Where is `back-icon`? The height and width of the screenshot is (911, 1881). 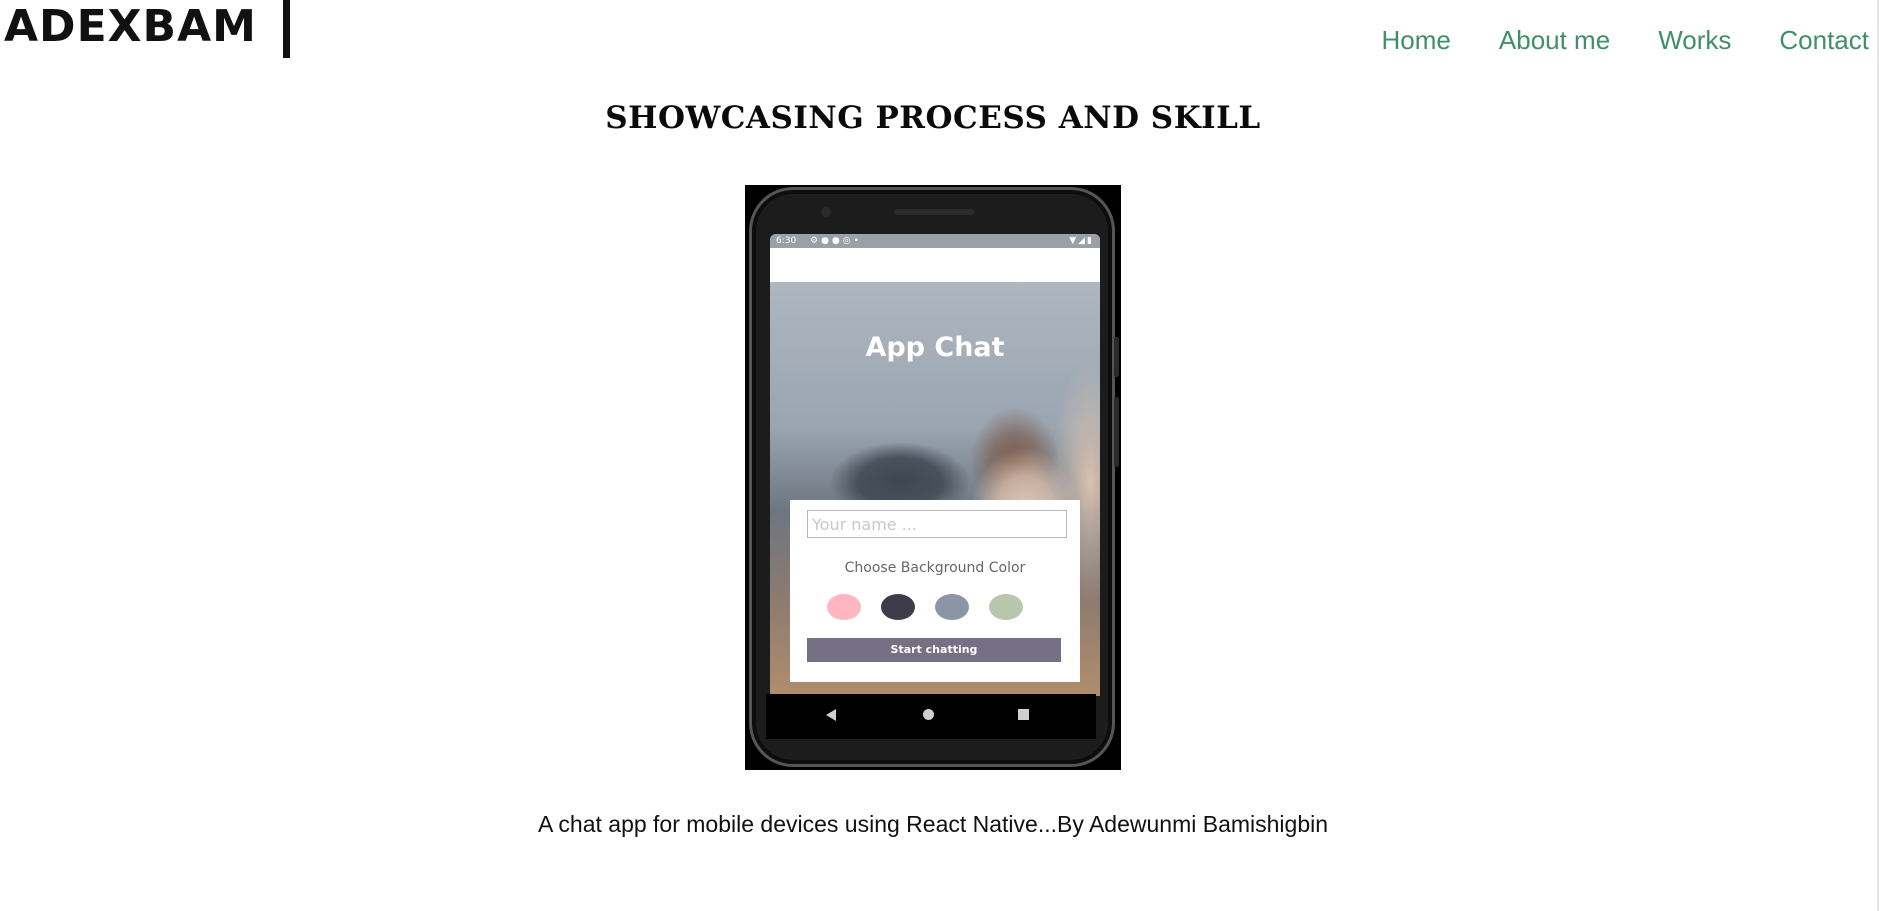 back-icon is located at coordinates (831, 715).